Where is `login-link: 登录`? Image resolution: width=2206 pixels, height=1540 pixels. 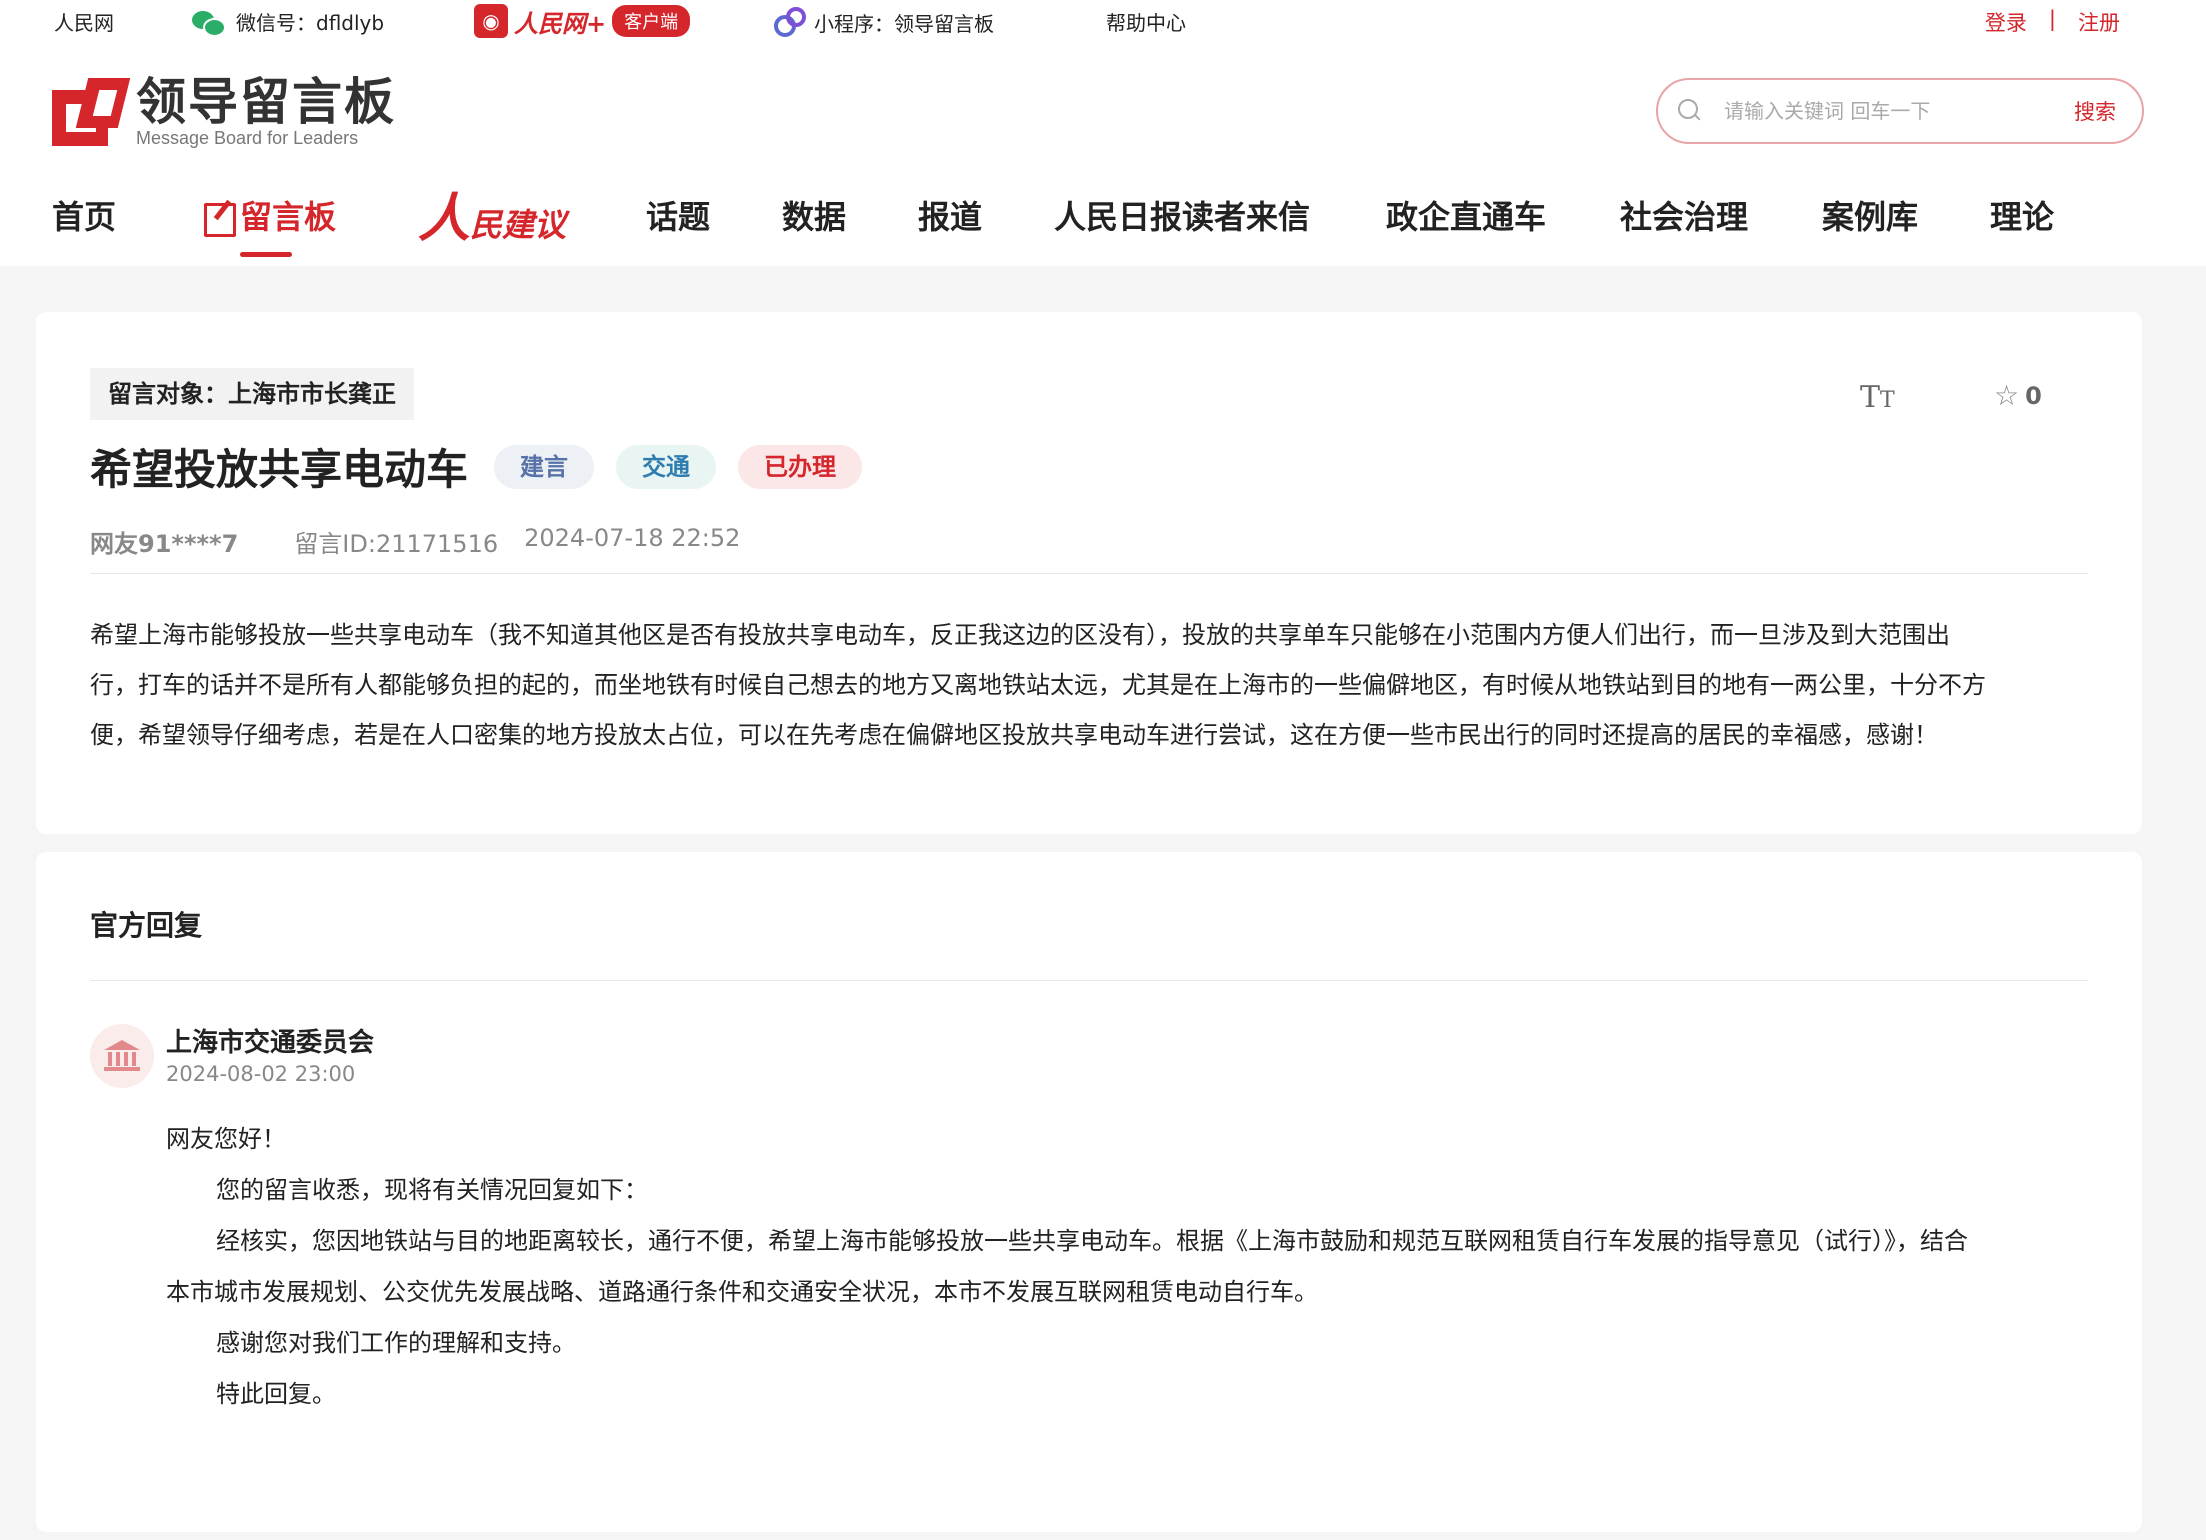 login-link: 登录 is located at coordinates (2006, 22).